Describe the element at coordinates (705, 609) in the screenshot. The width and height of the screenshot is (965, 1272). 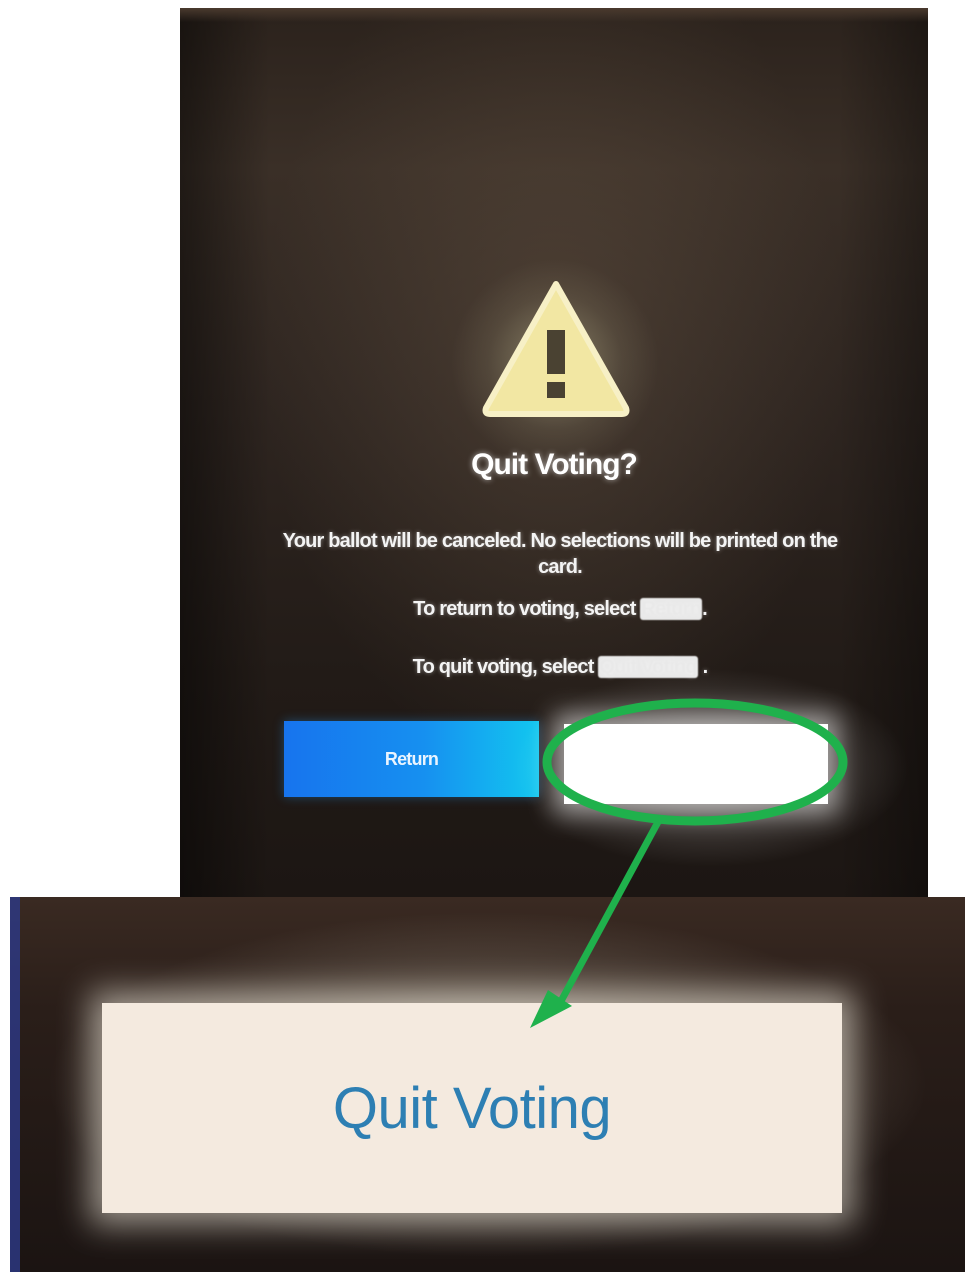
I see `return-instruction-suffix: .` at that location.